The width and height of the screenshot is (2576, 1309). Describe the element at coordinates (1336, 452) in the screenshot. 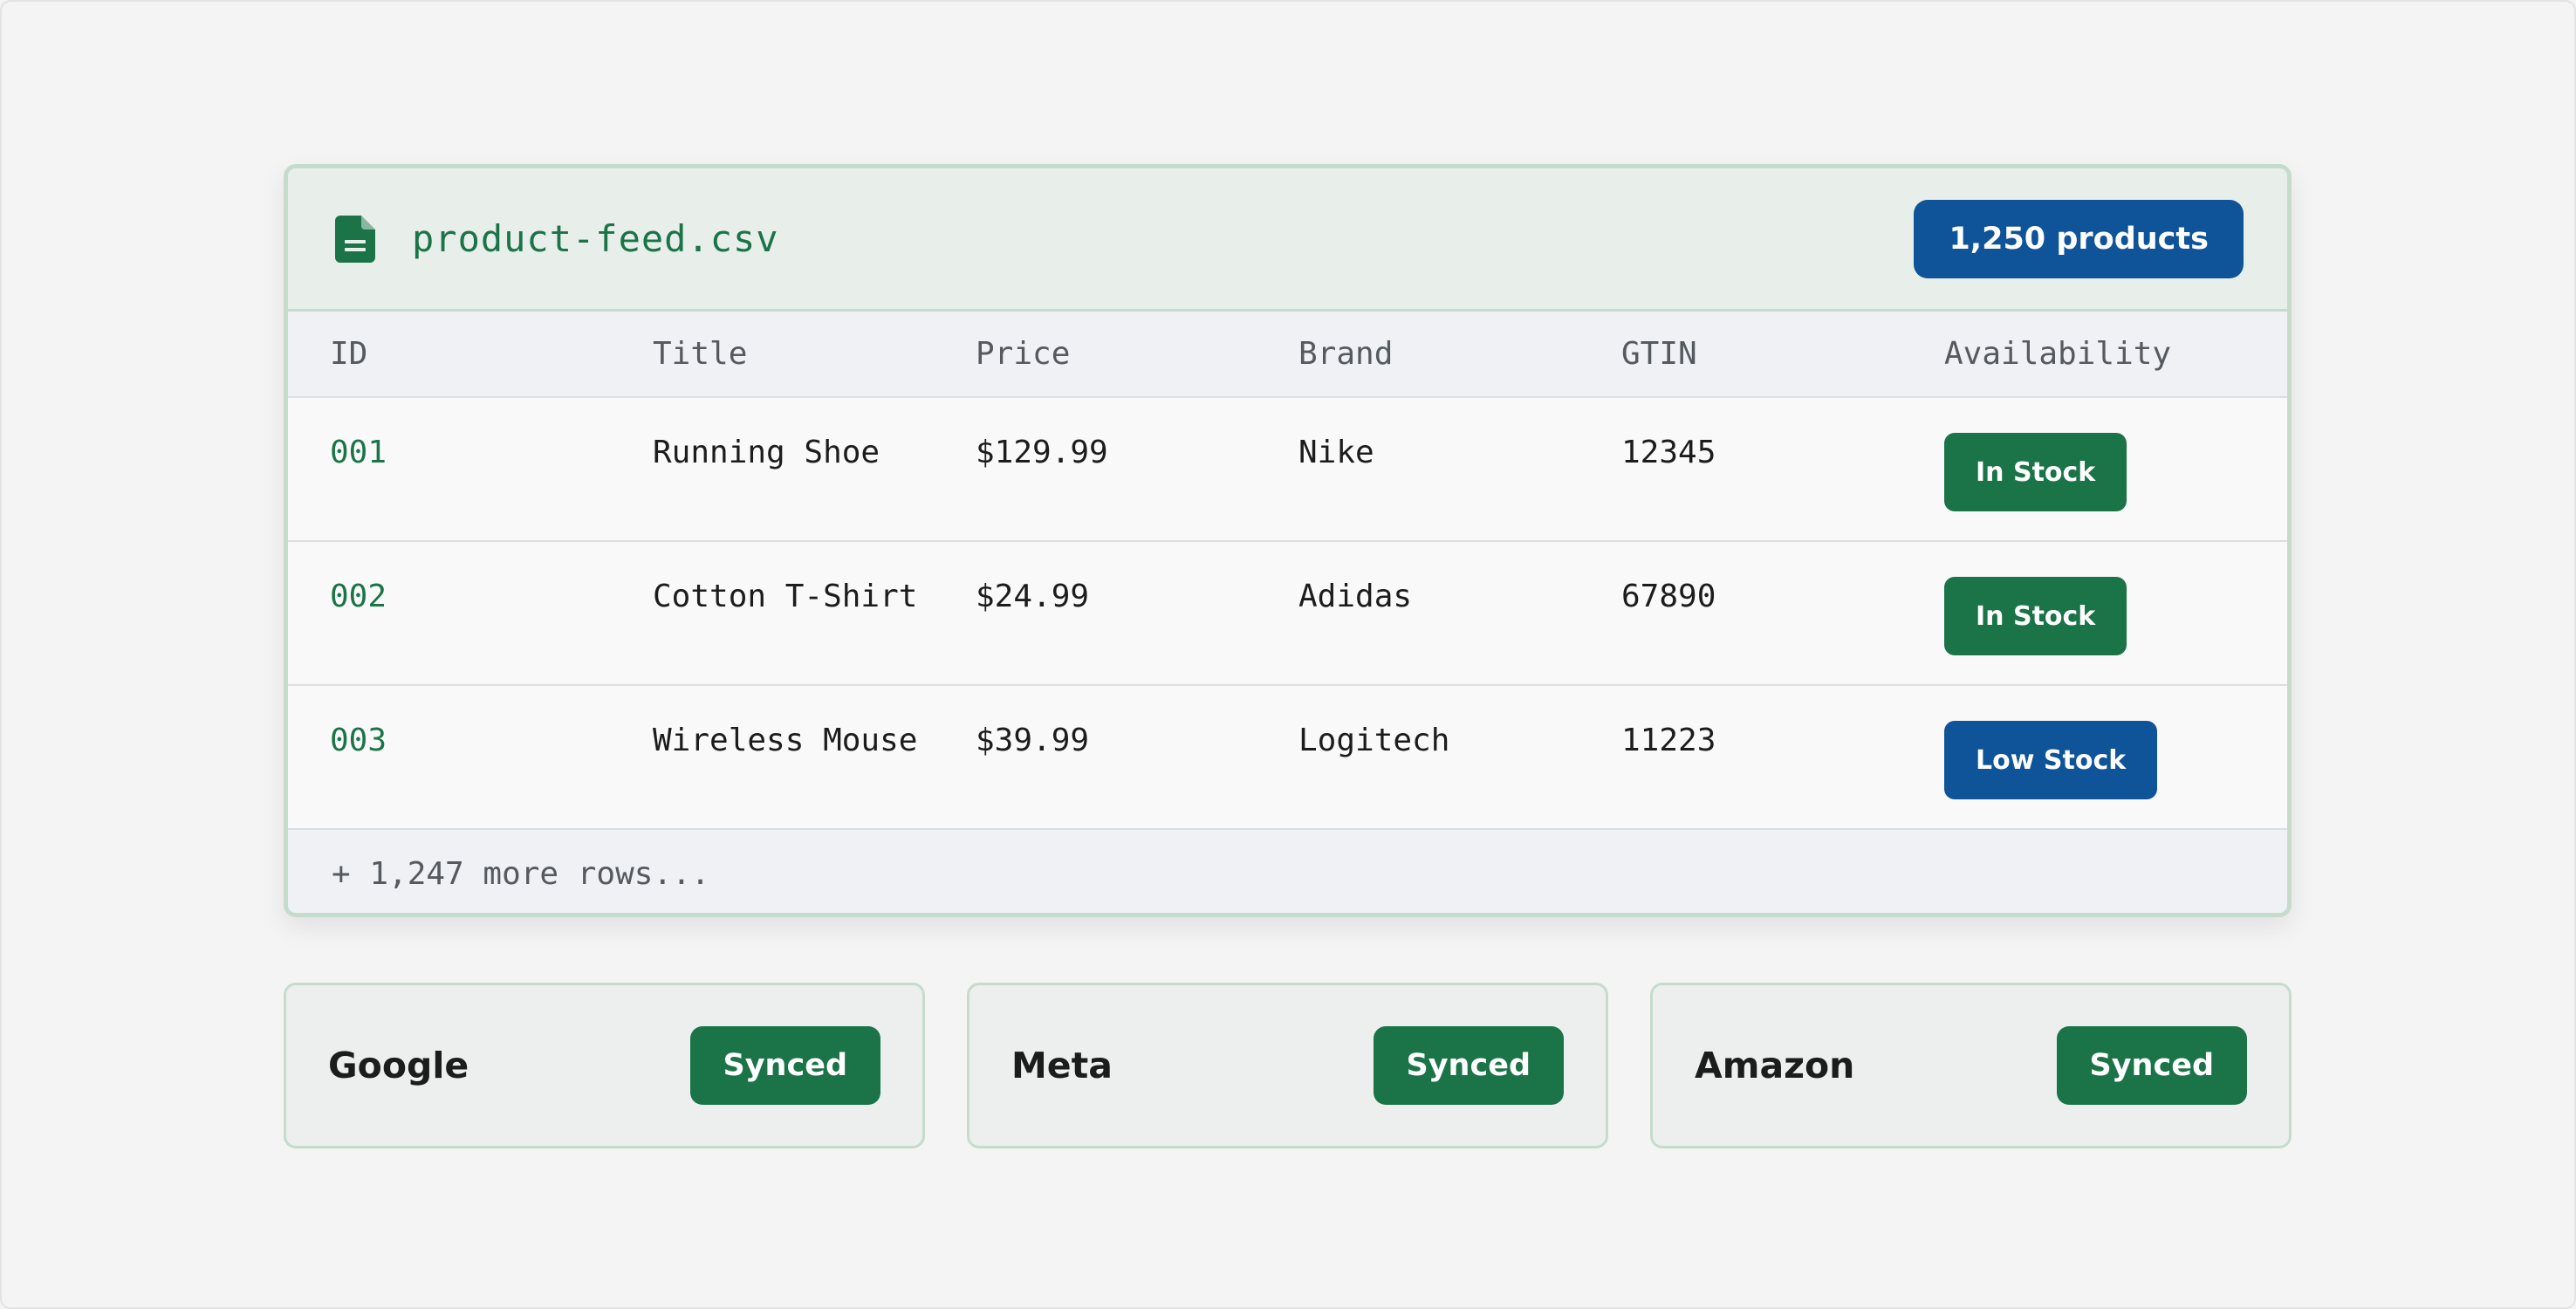

I see `cell-brand: Nike` at that location.